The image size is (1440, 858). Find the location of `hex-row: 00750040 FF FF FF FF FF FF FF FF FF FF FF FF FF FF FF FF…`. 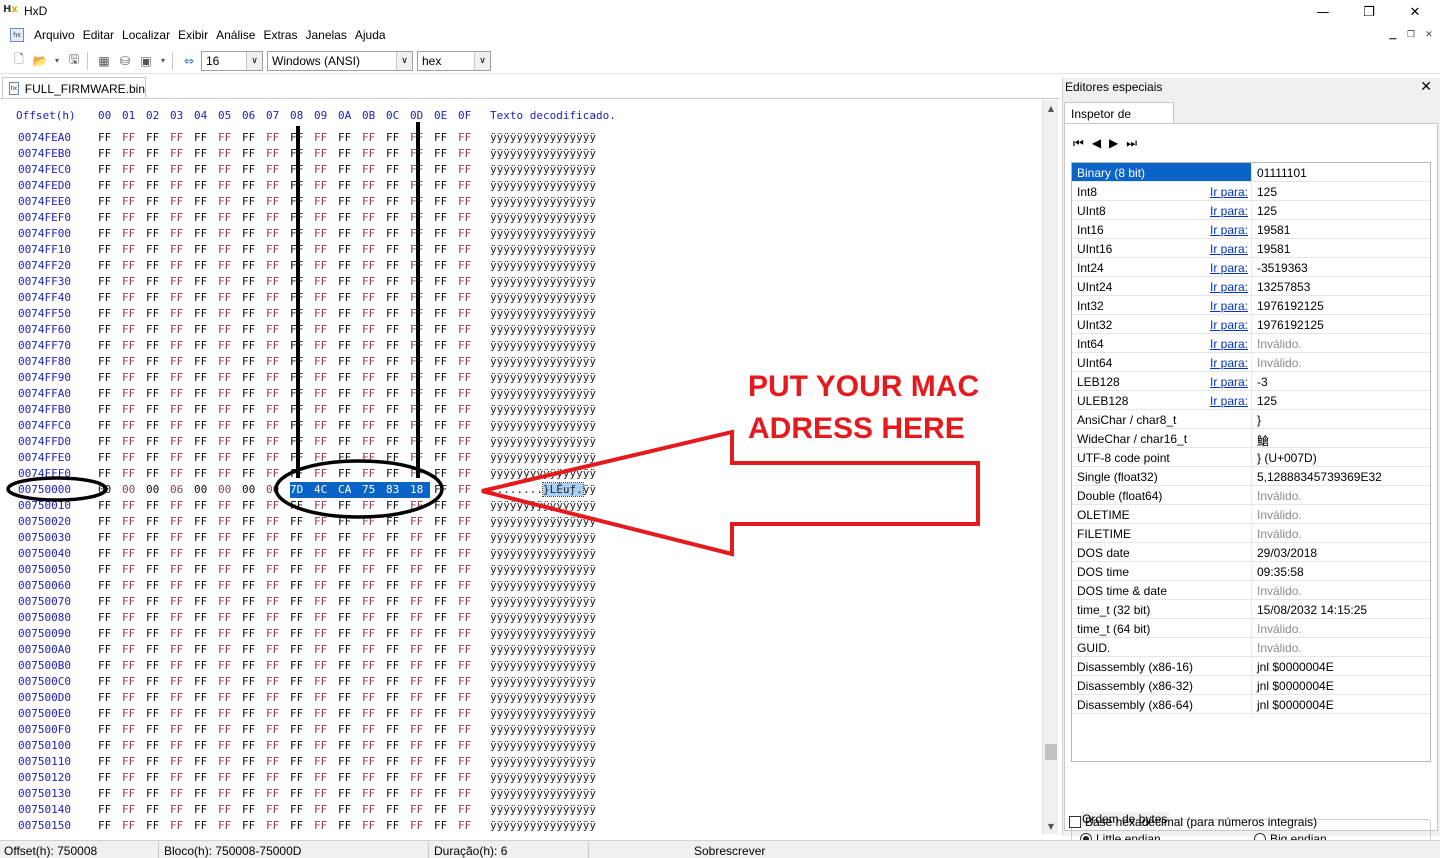

hex-row: 00750040 FF FF FF FF FF FF FF FF FF FF FF FF FF FF FF FF… is located at coordinates (521, 554).